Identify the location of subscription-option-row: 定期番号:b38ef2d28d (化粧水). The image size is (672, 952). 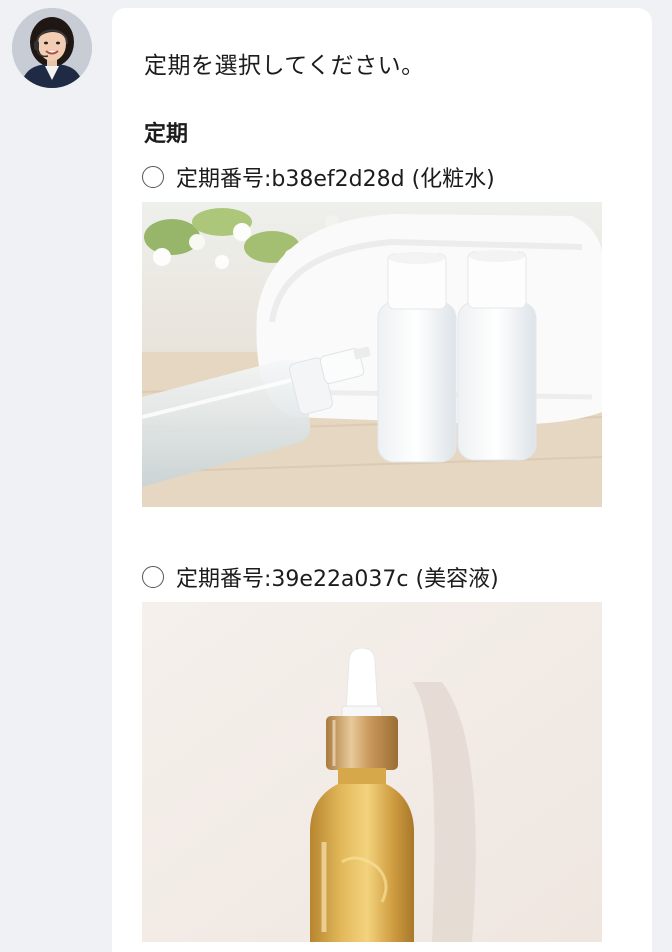
(372, 177).